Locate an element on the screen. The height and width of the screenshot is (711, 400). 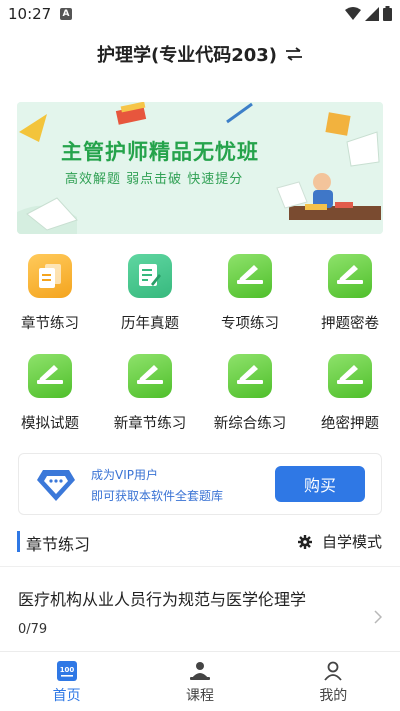
study-mode-toggle: 自学模式 is located at coordinates (339, 541).